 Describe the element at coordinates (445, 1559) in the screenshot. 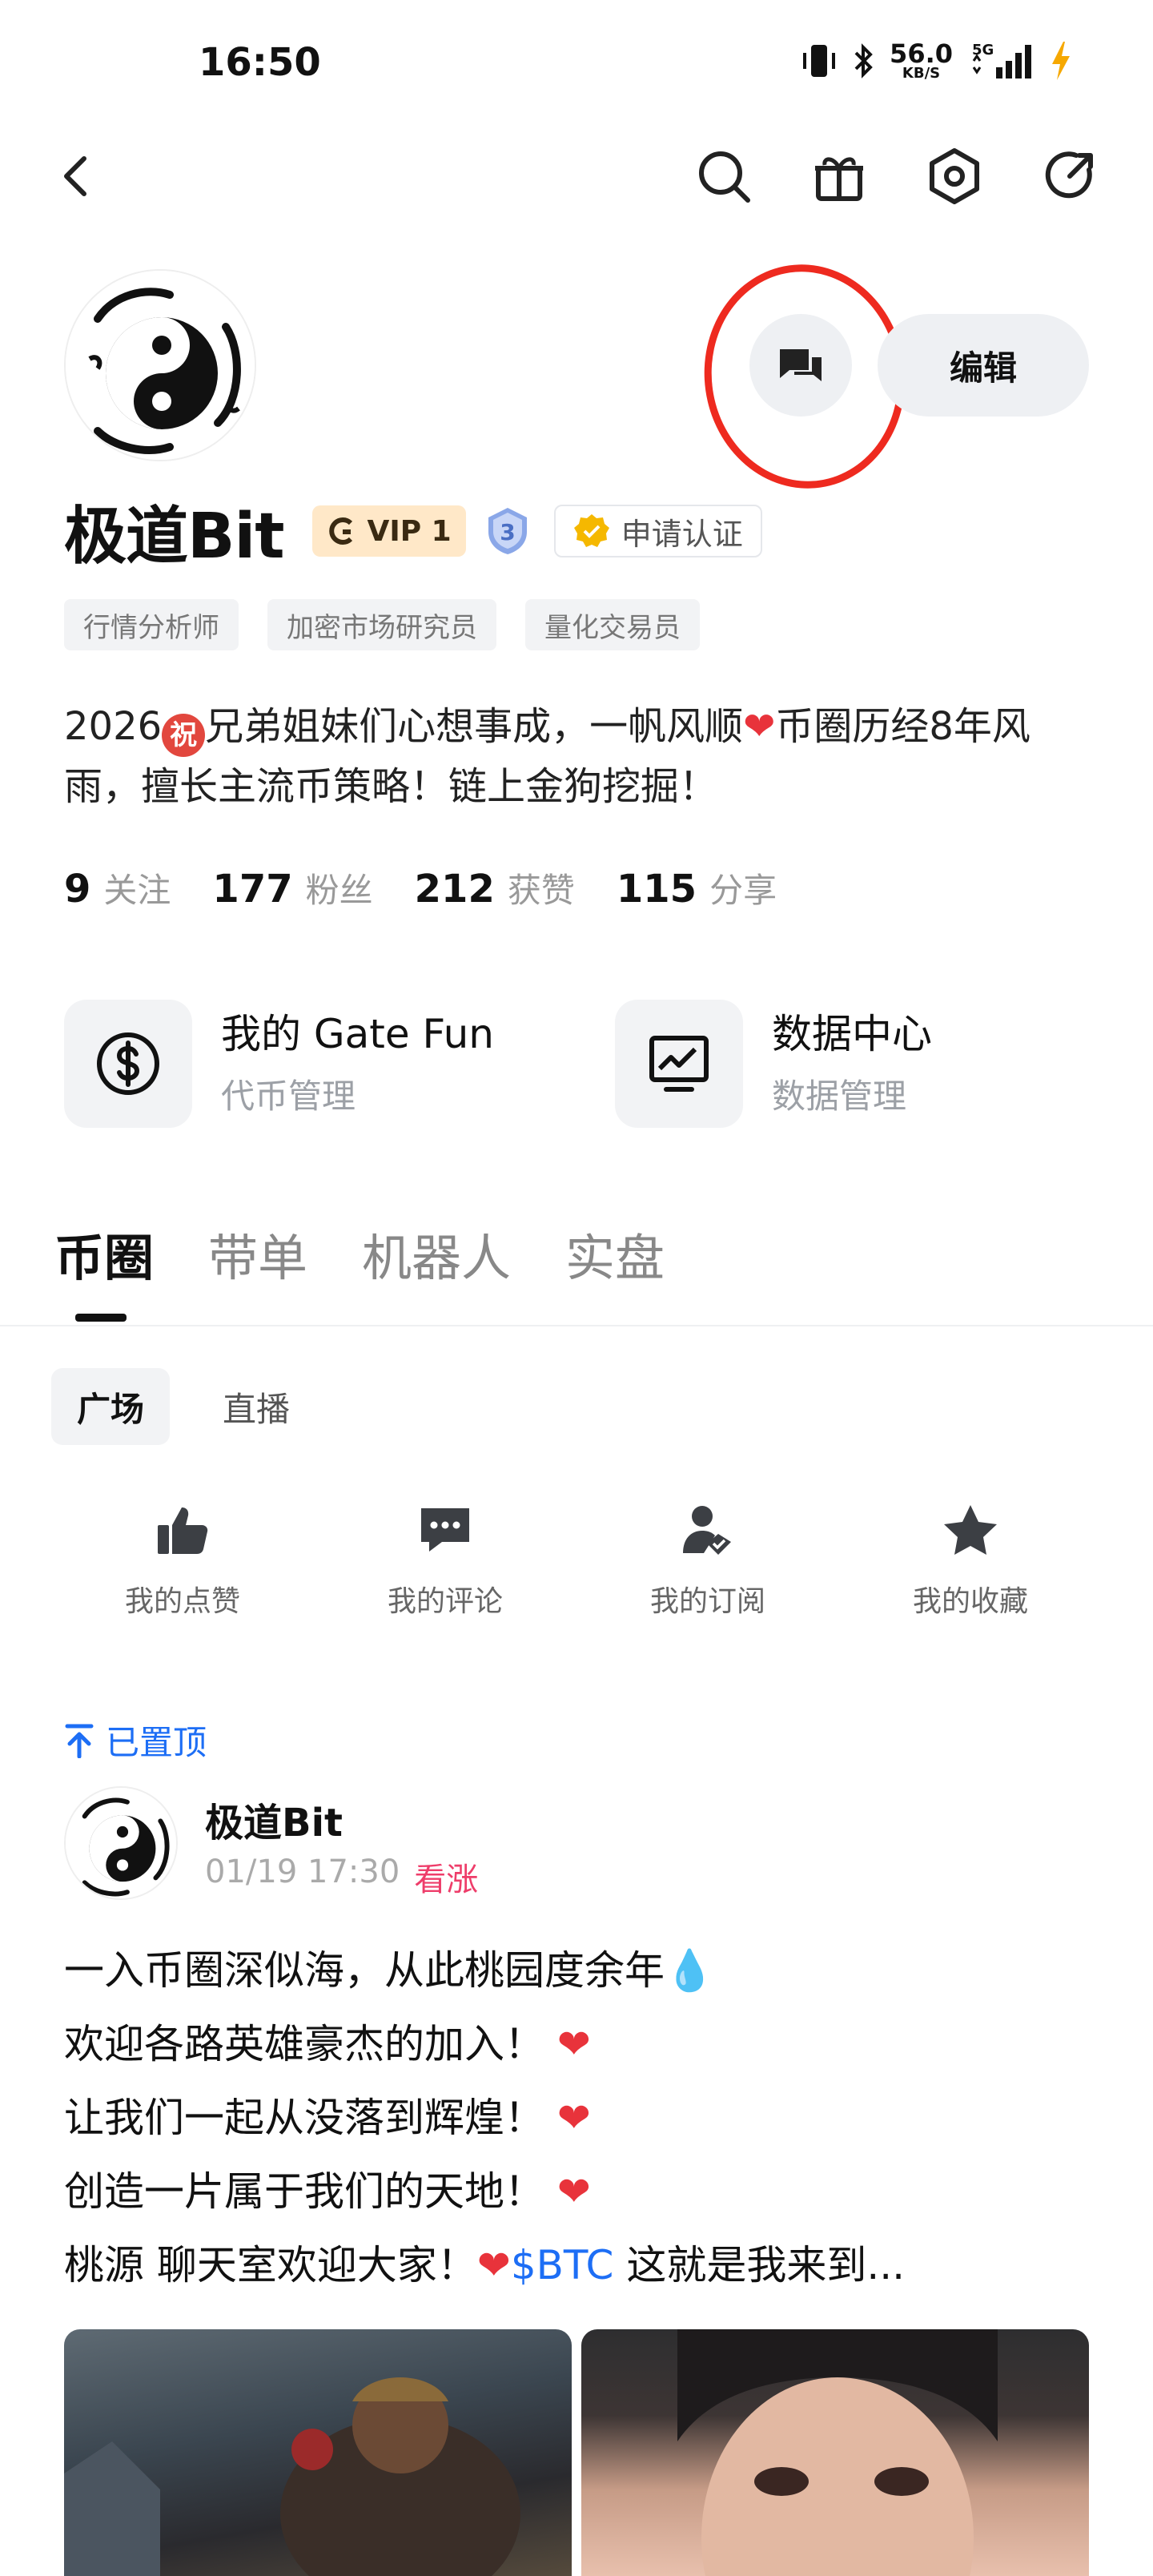

I see `my-comments-button: 我的评论` at that location.